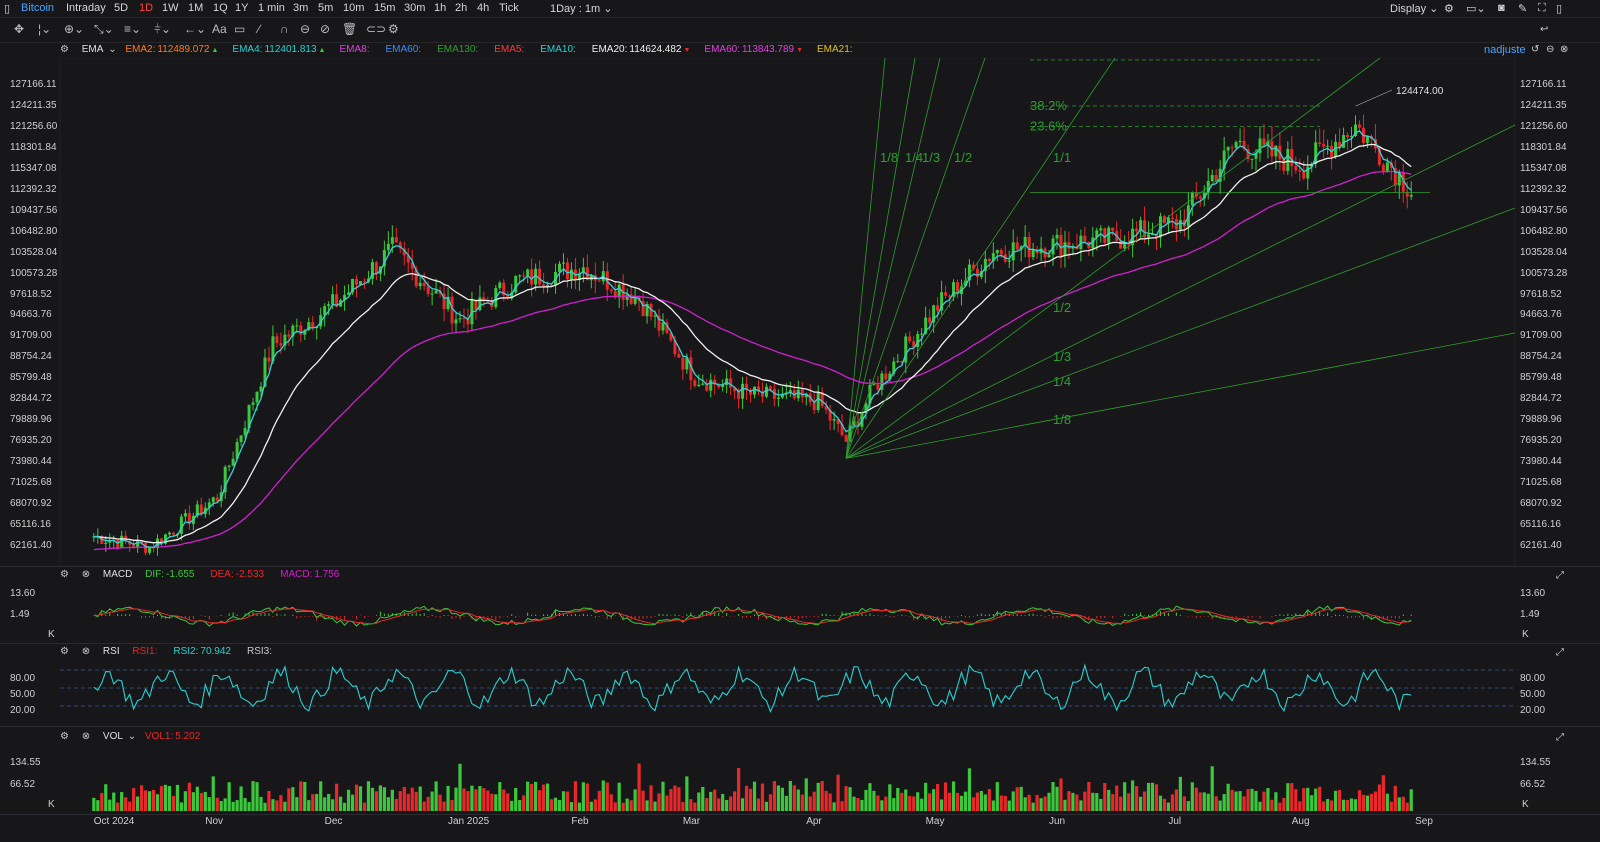 Image resolution: width=1600 pixels, height=842 pixels. What do you see at coordinates (800, 779) in the screenshot?
I see `volume-chart` at bounding box center [800, 779].